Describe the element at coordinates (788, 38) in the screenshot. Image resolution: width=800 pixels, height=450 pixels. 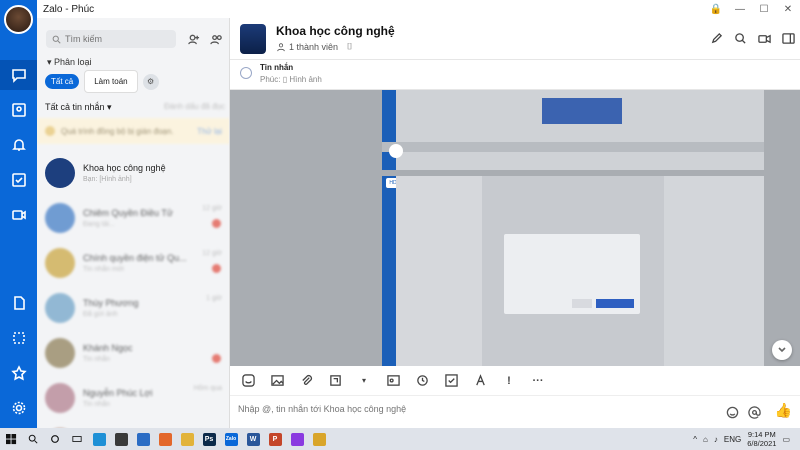
I see `sidebar-toggle-icon` at that location.